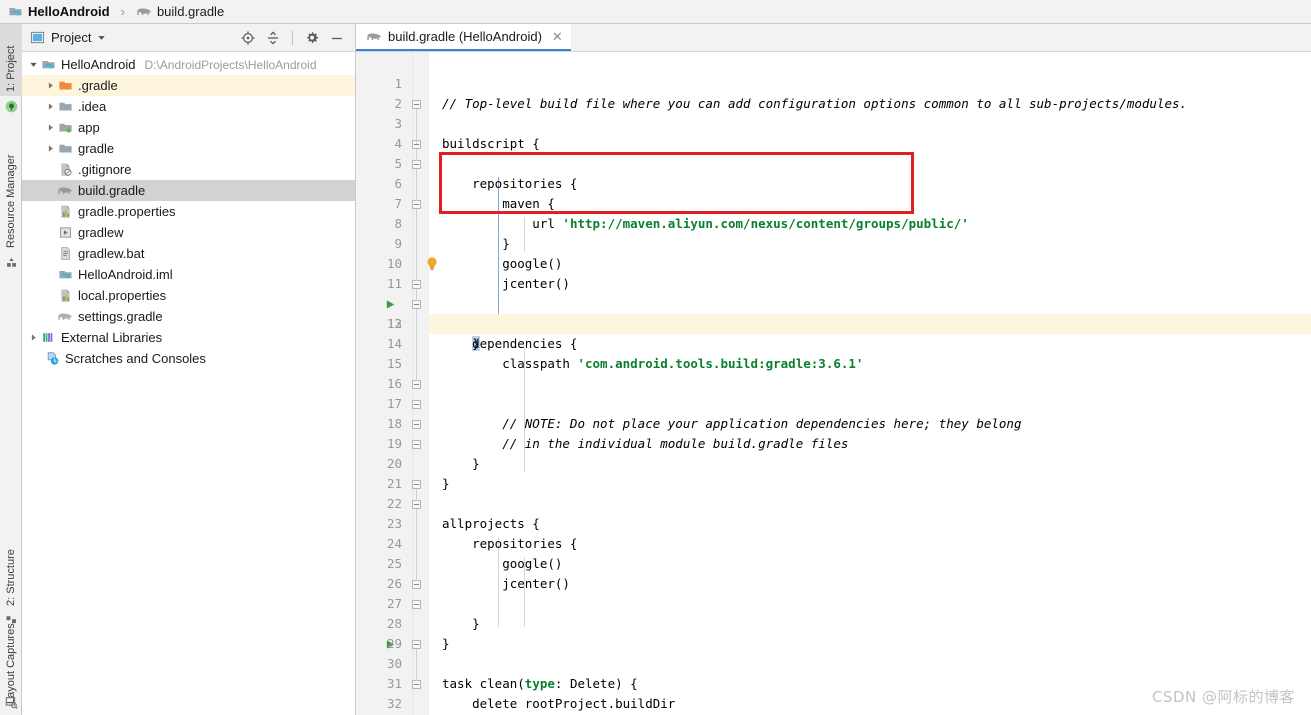 This screenshot has width=1311, height=715. Describe the element at coordinates (105, 169) in the screenshot. I see `tree-label: .gitignore` at that location.